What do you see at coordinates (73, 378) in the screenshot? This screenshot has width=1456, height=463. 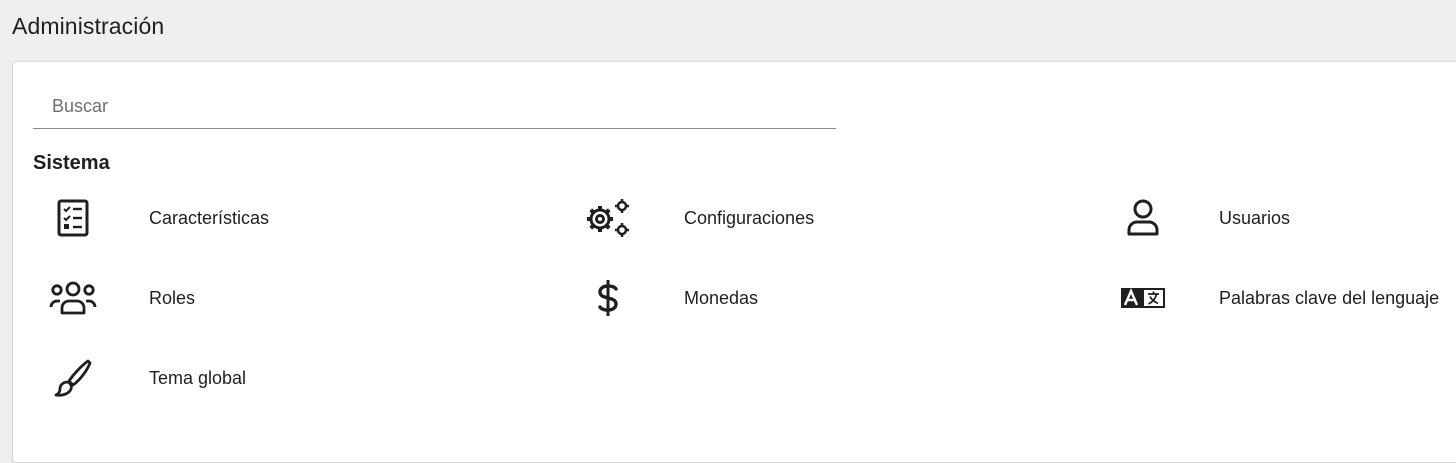 I see `brush-icon` at bounding box center [73, 378].